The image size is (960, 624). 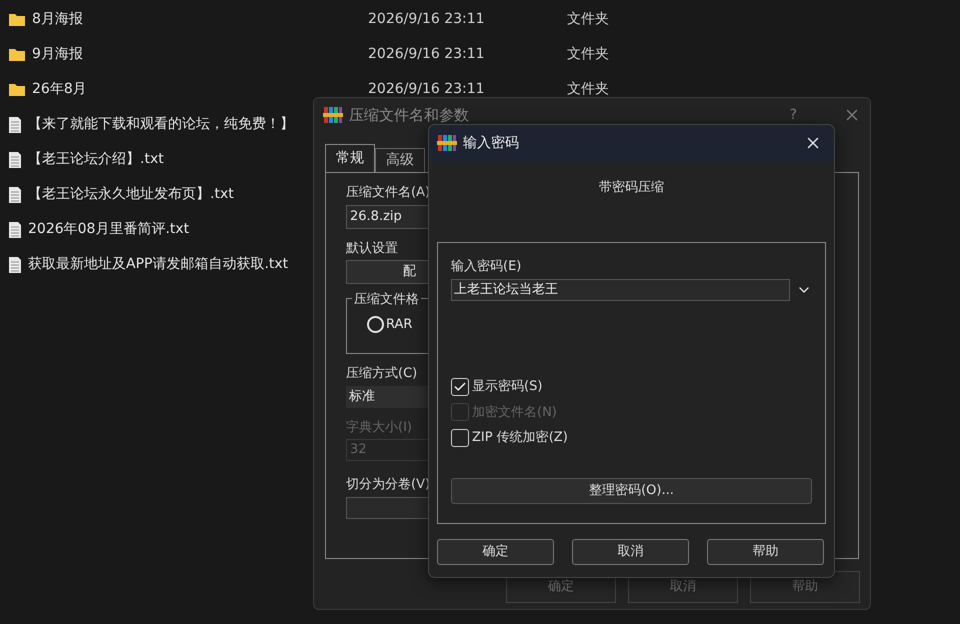 What do you see at coordinates (382, 374) in the screenshot?
I see `field-label: 压缩方式(C)` at bounding box center [382, 374].